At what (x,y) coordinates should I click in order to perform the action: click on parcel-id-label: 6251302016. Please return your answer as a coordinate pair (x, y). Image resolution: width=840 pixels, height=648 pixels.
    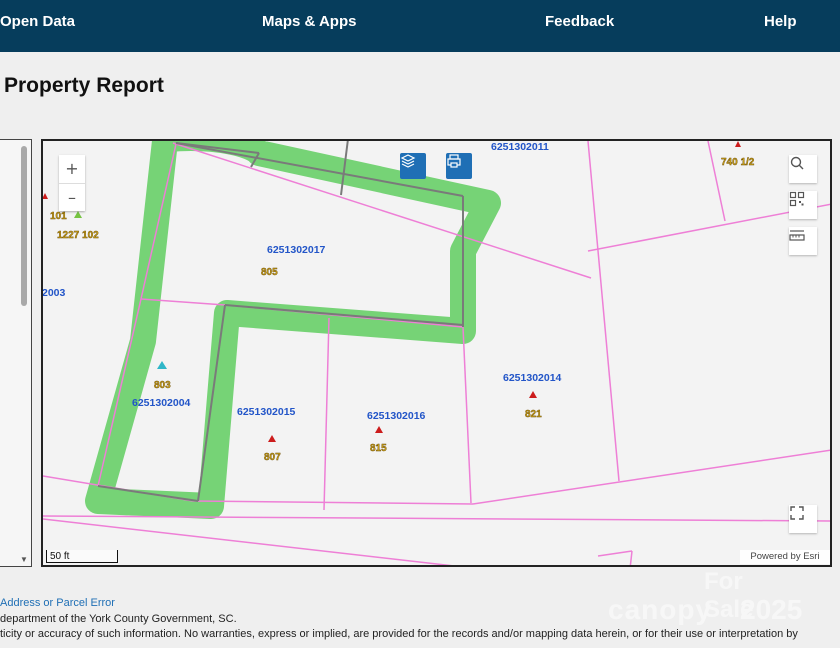
    Looking at the image, I should click on (396, 416).